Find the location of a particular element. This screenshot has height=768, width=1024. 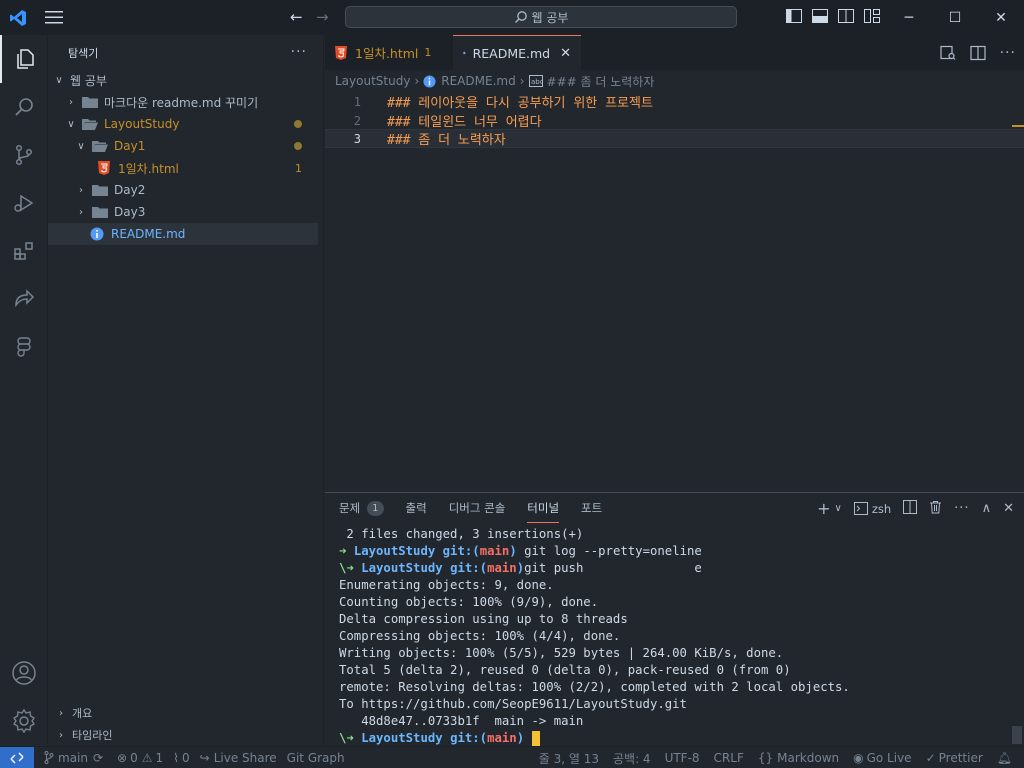

ports-count: 0 is located at coordinates (186, 757).